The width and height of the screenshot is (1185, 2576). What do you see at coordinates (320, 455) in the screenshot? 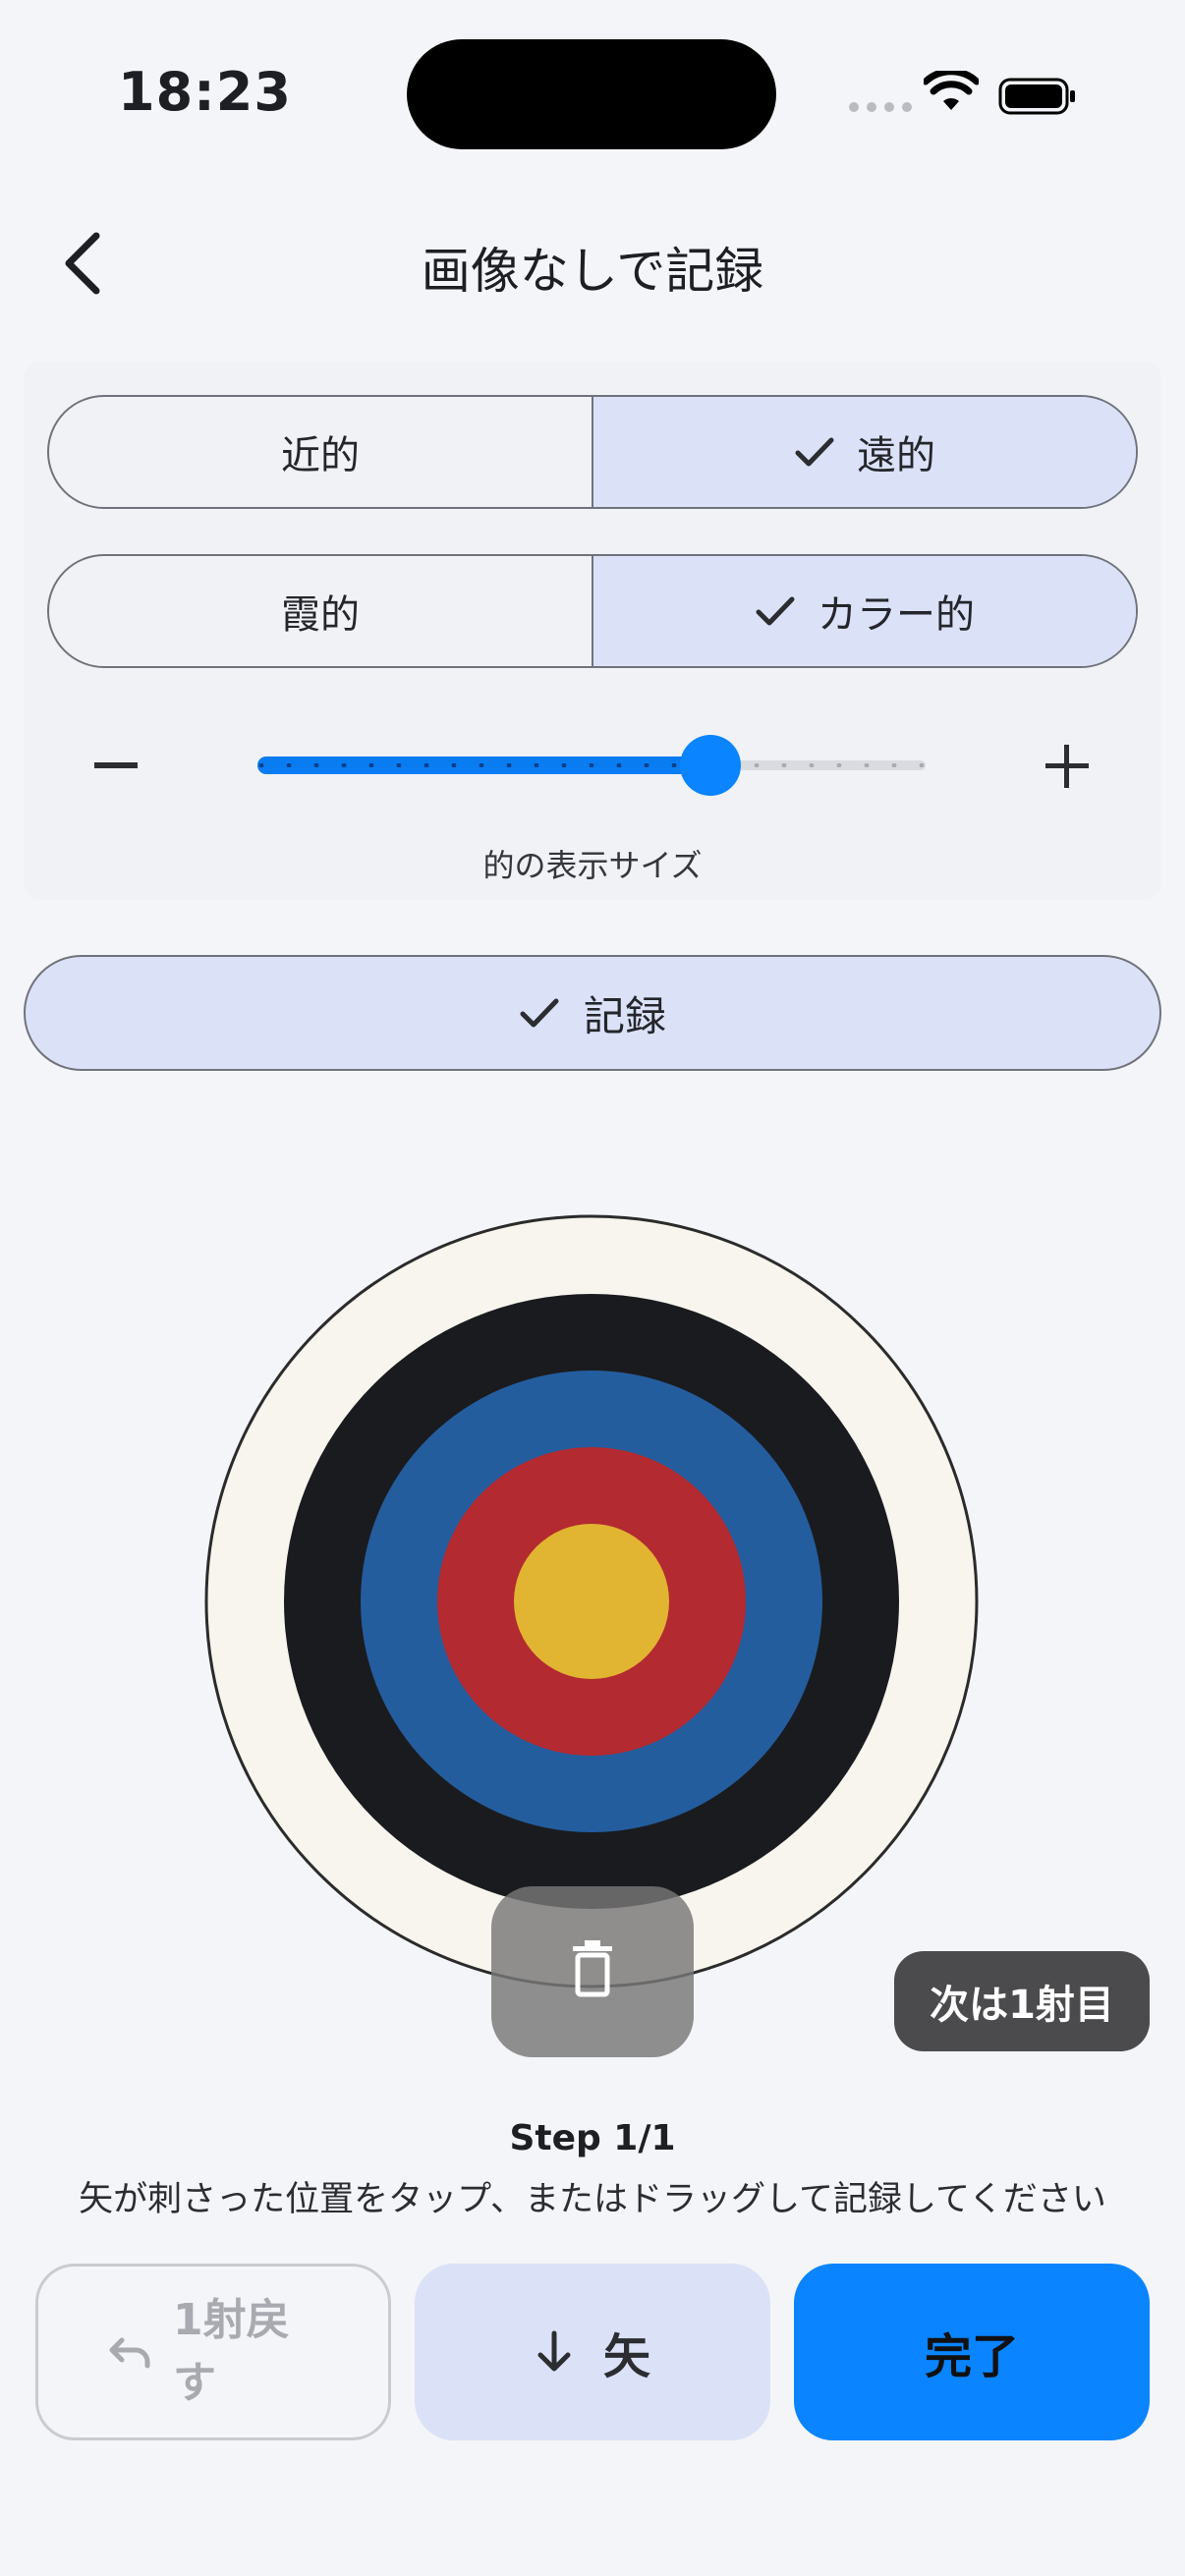
I see `segment-label: 近的` at bounding box center [320, 455].